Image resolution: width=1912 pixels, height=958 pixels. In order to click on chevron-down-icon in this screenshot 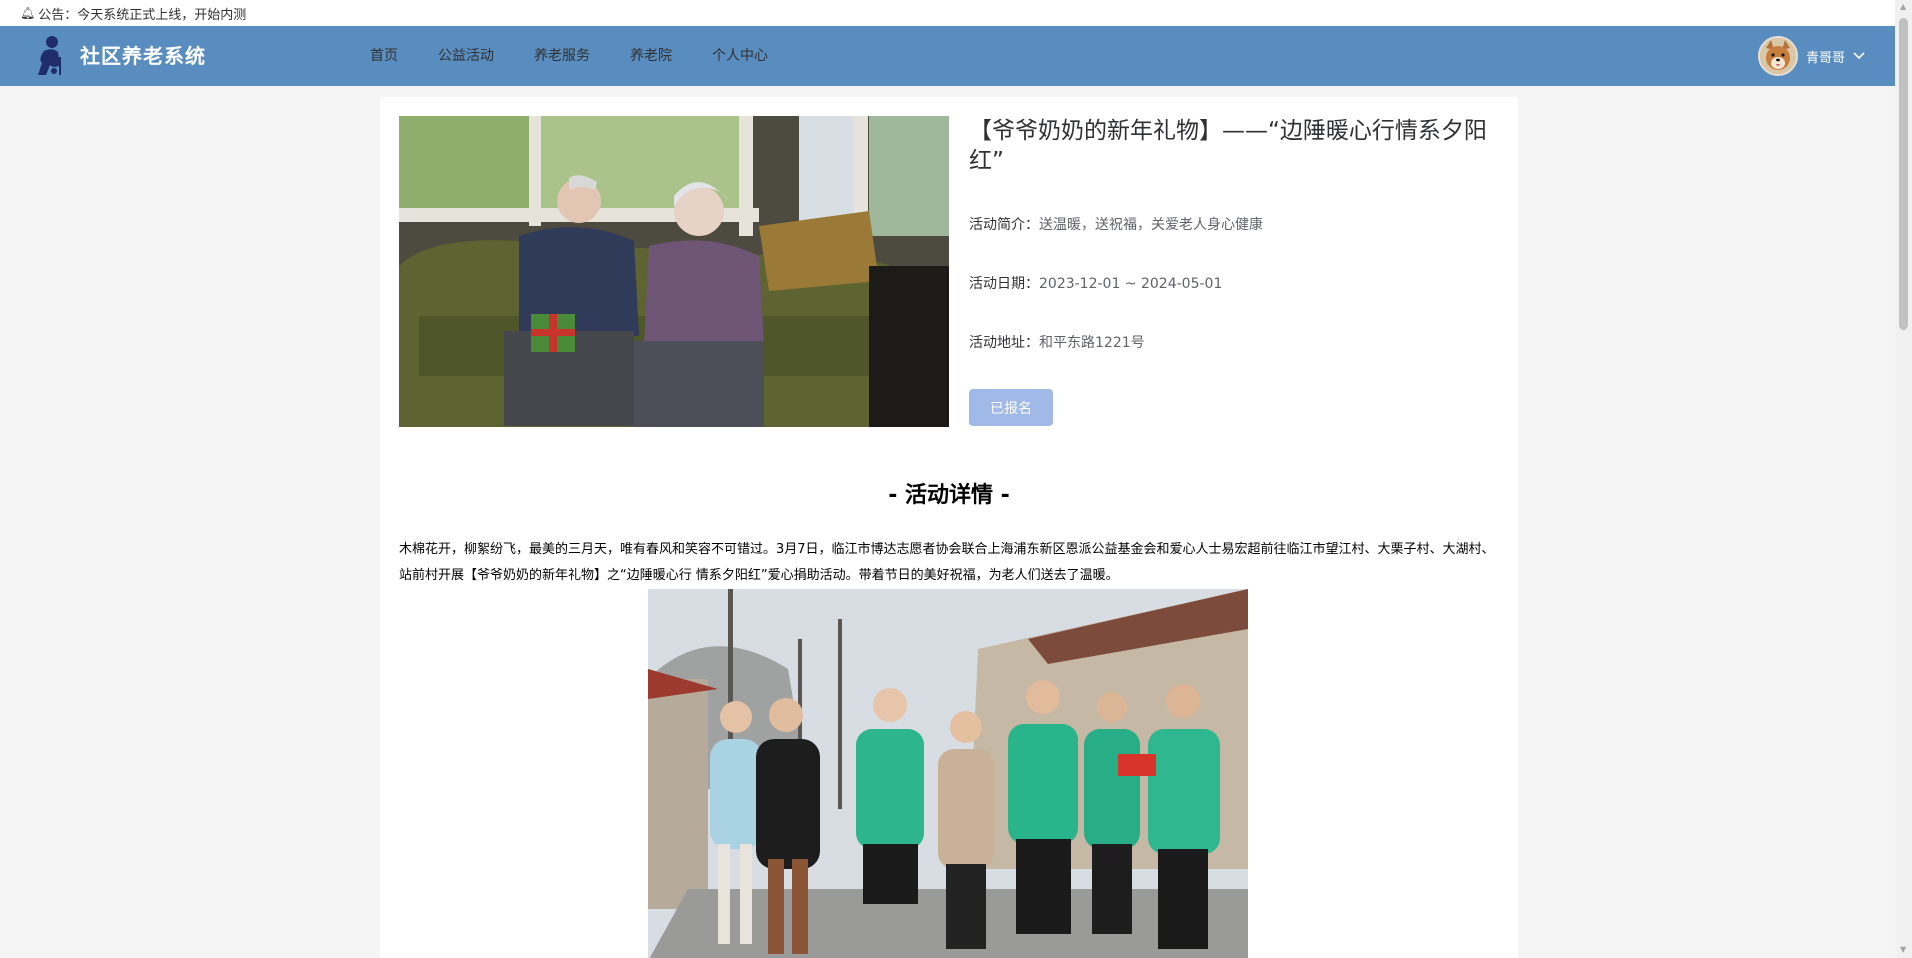, I will do `click(1859, 56)`.